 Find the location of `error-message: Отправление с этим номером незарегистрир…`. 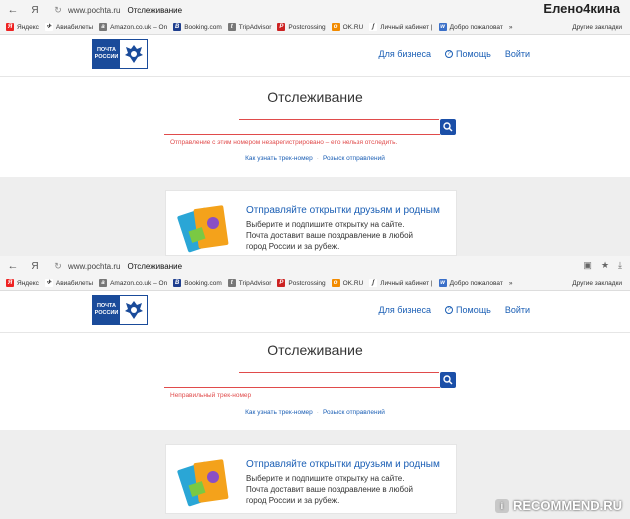

error-message: Отправление с этим номером незарегистрир… is located at coordinates (284, 142).